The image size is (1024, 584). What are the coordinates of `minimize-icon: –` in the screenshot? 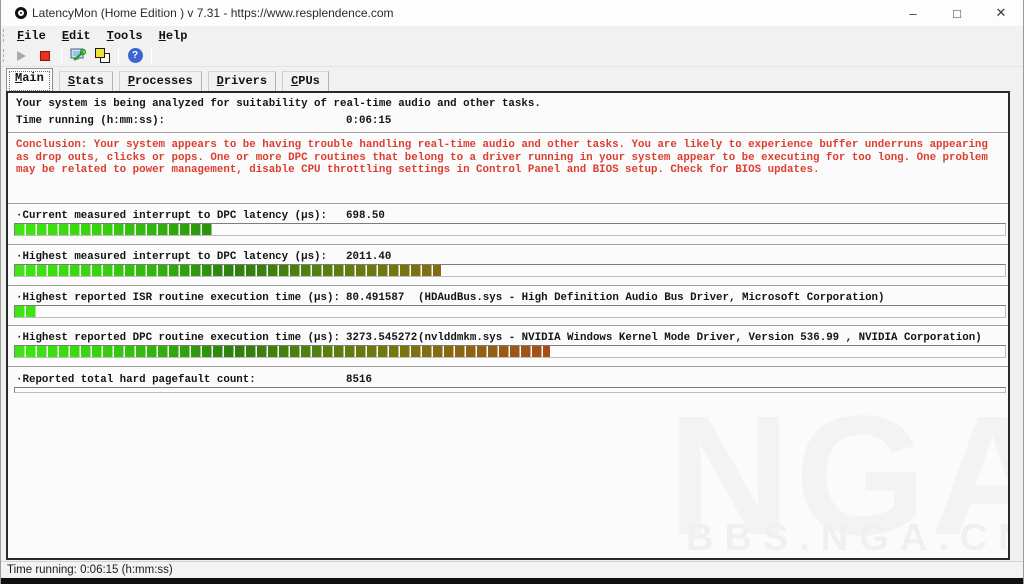 It's located at (913, 13).